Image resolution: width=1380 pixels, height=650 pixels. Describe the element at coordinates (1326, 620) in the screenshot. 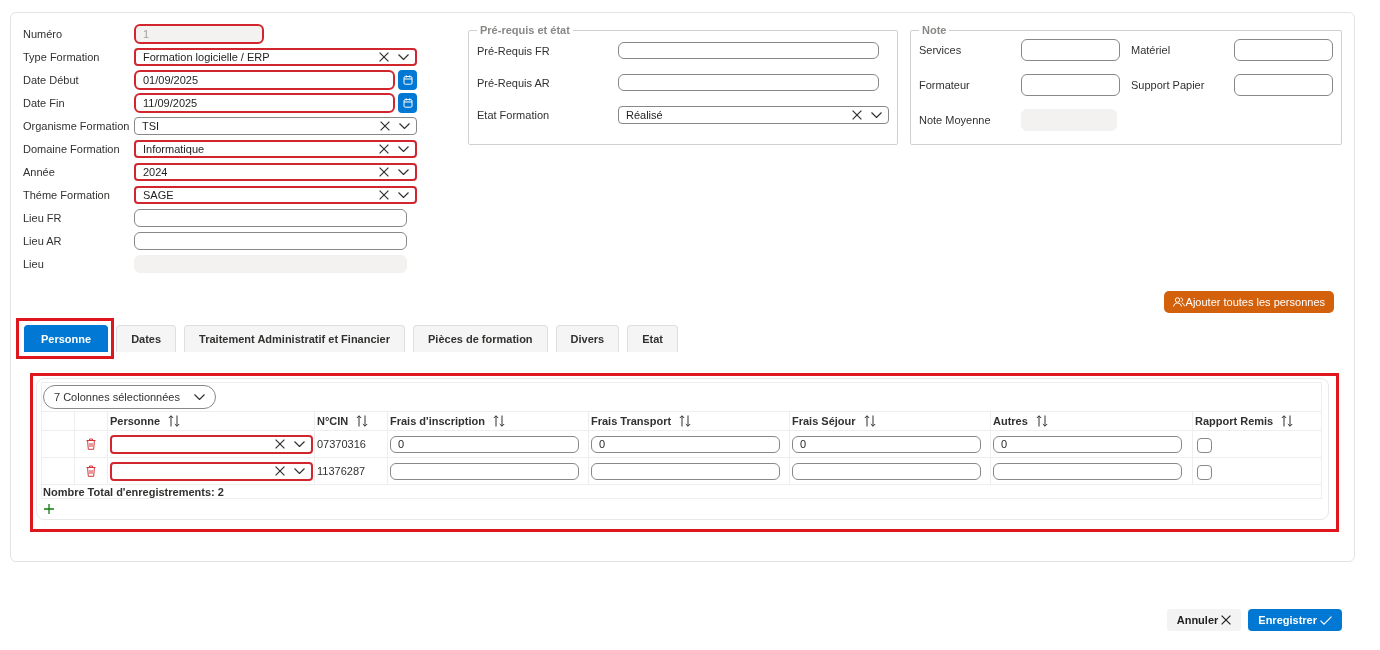

I see `check-icon` at that location.